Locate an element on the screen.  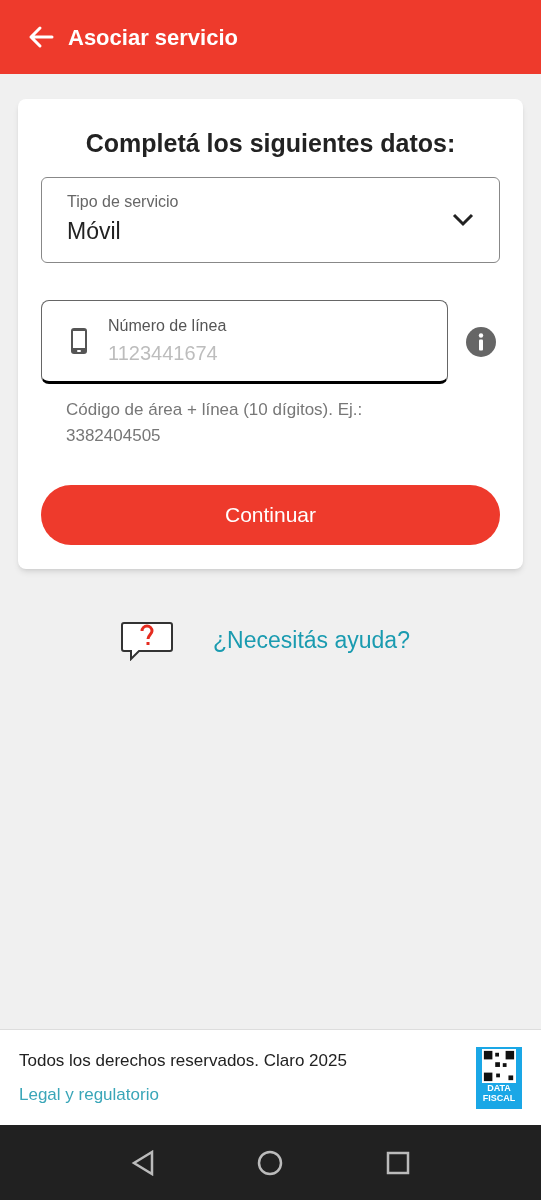
field-label: Número de línea is located at coordinates (168, 325).